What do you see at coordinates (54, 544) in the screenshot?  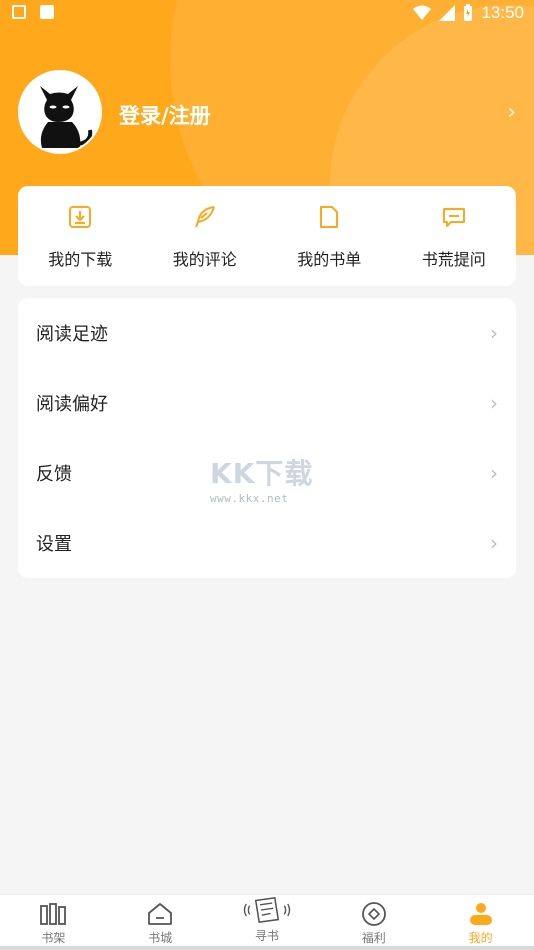 I see `menu-item-label: 设置` at bounding box center [54, 544].